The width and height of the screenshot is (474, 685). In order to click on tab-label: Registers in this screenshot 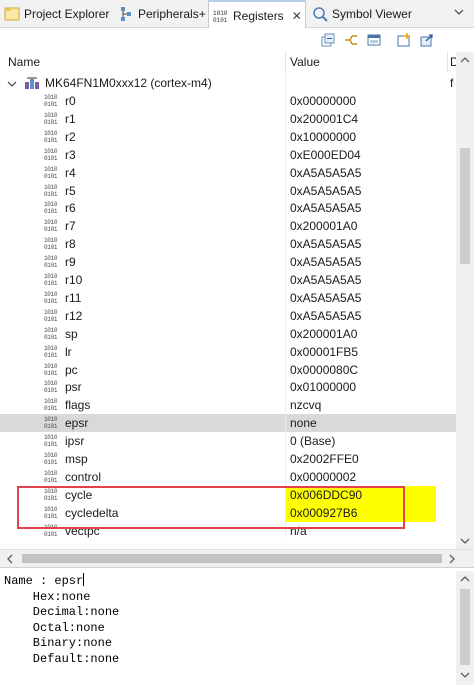, I will do `click(258, 15)`.